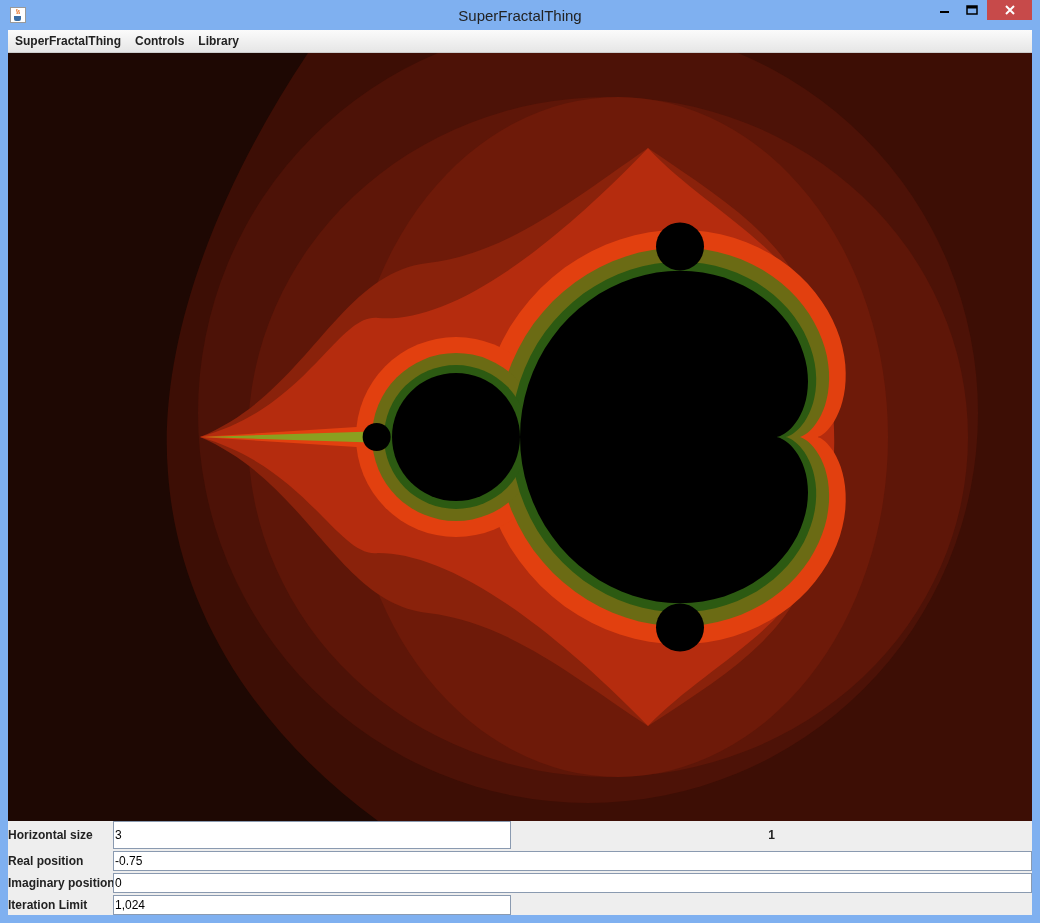 Image resolution: width=1040 pixels, height=923 pixels. I want to click on menu-item: Library, so click(219, 41).